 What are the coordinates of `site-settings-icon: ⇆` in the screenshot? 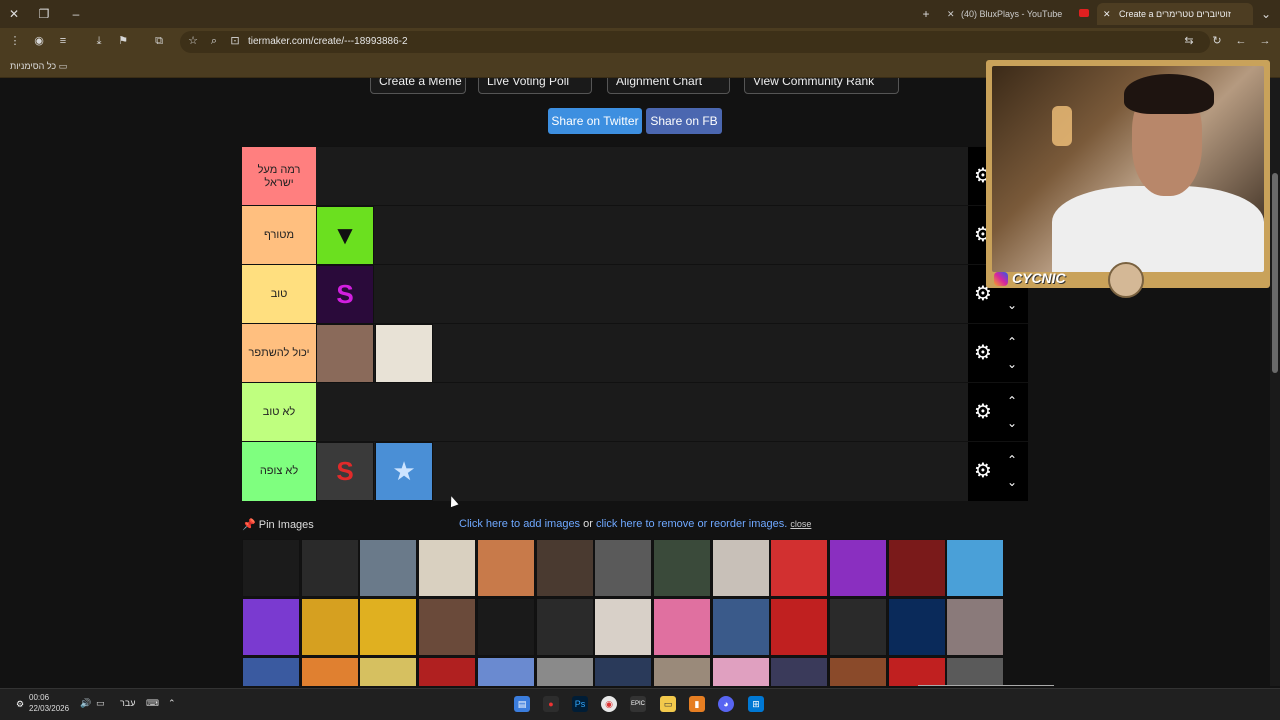 It's located at (1189, 41).